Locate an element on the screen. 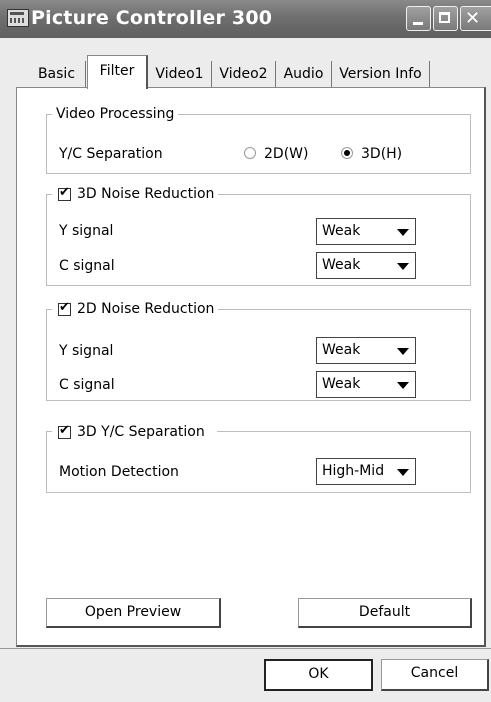  noise-3d-y-select: Weak is located at coordinates (366, 231).